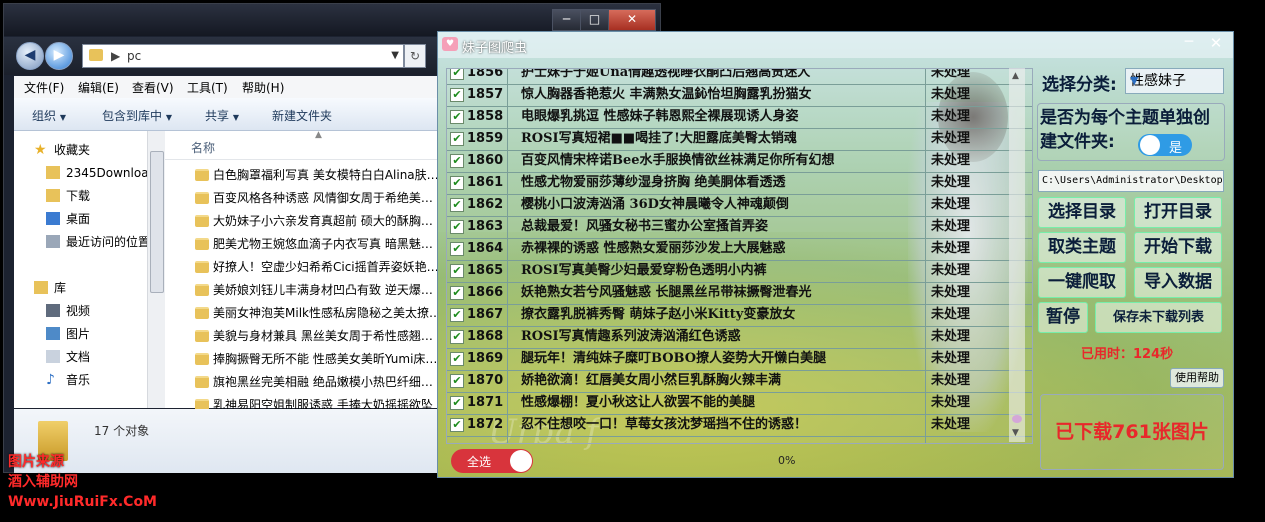 The width and height of the screenshot is (1265, 522). Describe the element at coordinates (658, 314) in the screenshot. I see `row-title: 撩衣露乳脱裤秀臀 萌妹子赵小米Kitty变豪放女` at that location.